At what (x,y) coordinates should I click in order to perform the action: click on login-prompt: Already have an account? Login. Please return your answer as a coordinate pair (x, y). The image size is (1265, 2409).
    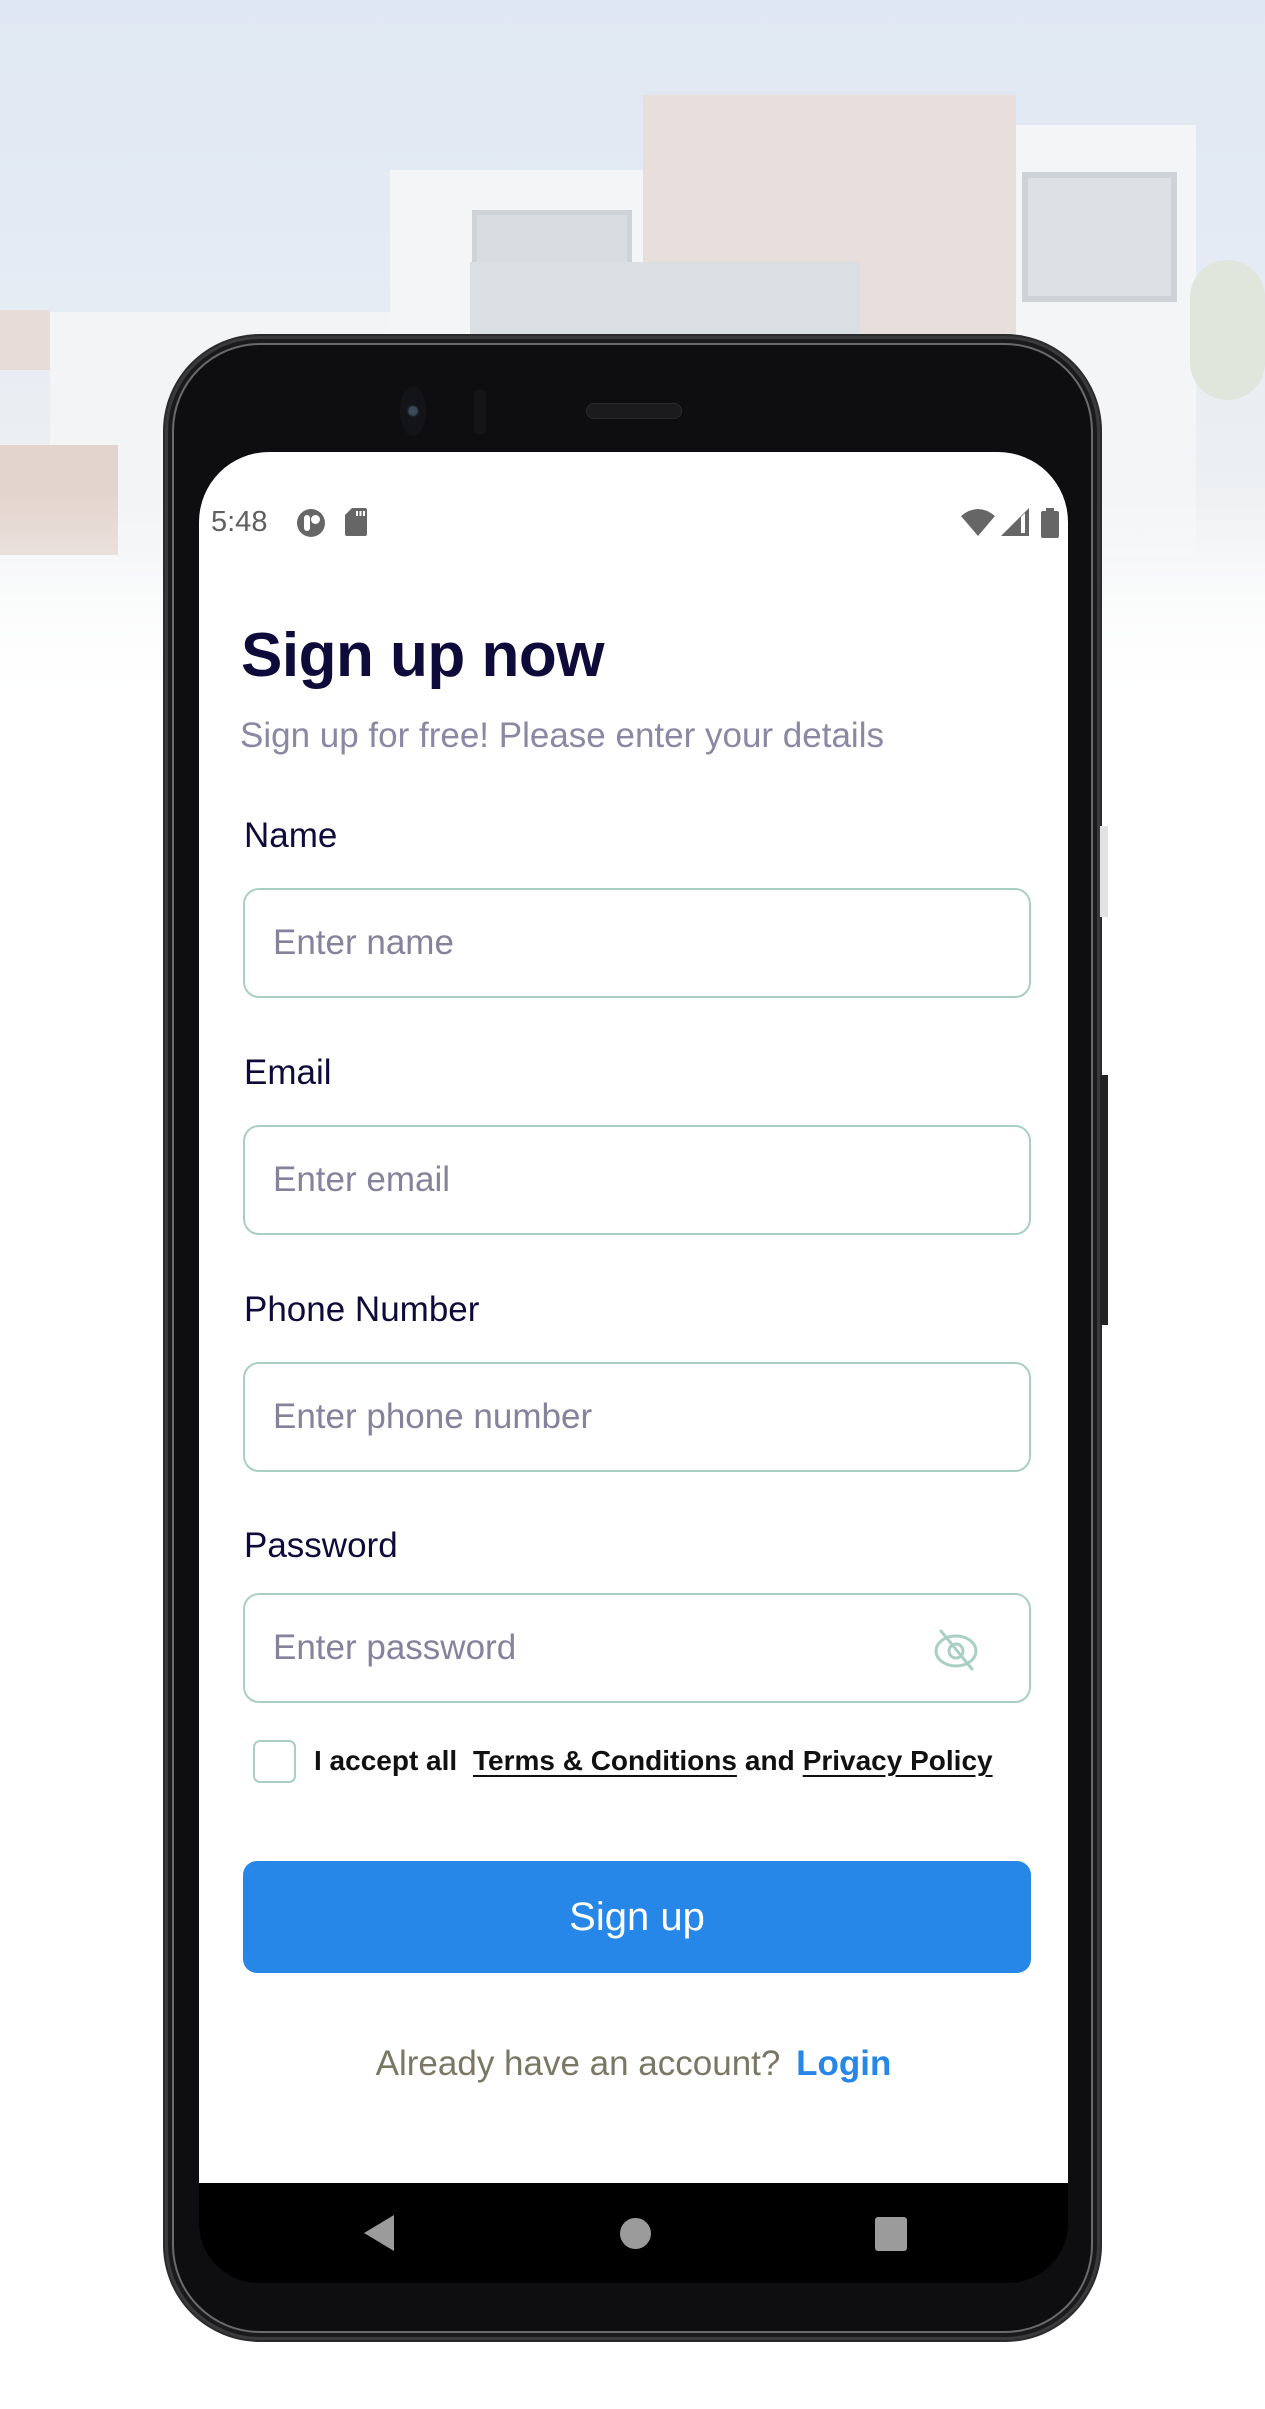
    Looking at the image, I should click on (633, 2064).